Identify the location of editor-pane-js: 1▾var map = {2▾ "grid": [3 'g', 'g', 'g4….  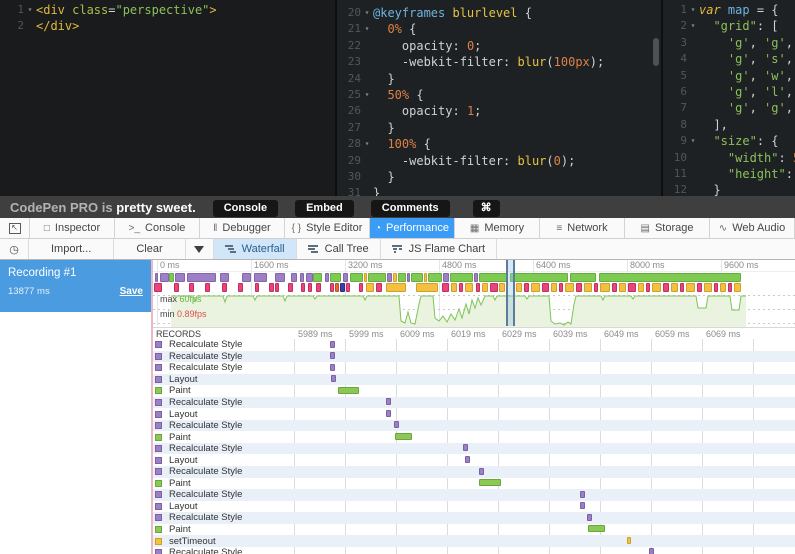
(729, 98).